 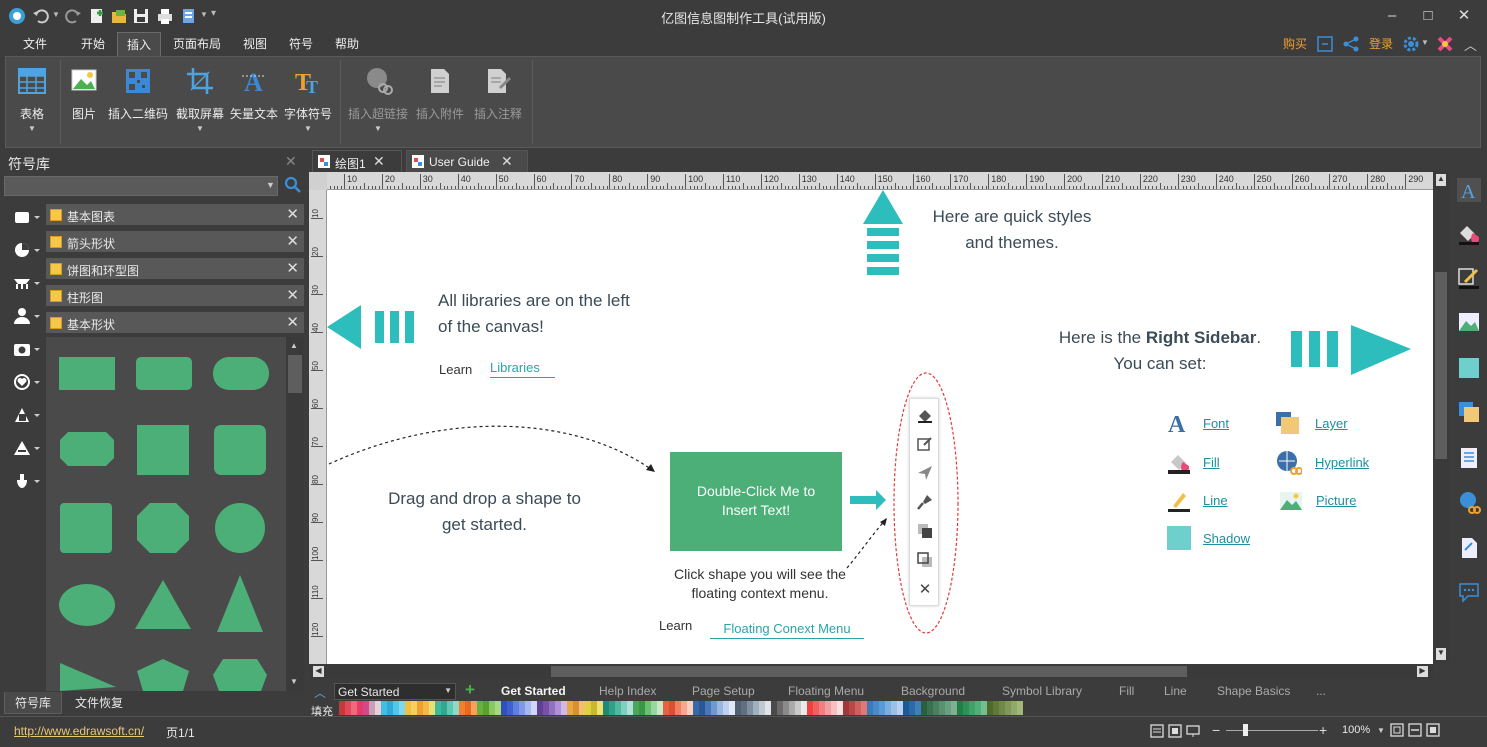 I want to click on category-basic-shapes-icon, so click(x=27, y=217).